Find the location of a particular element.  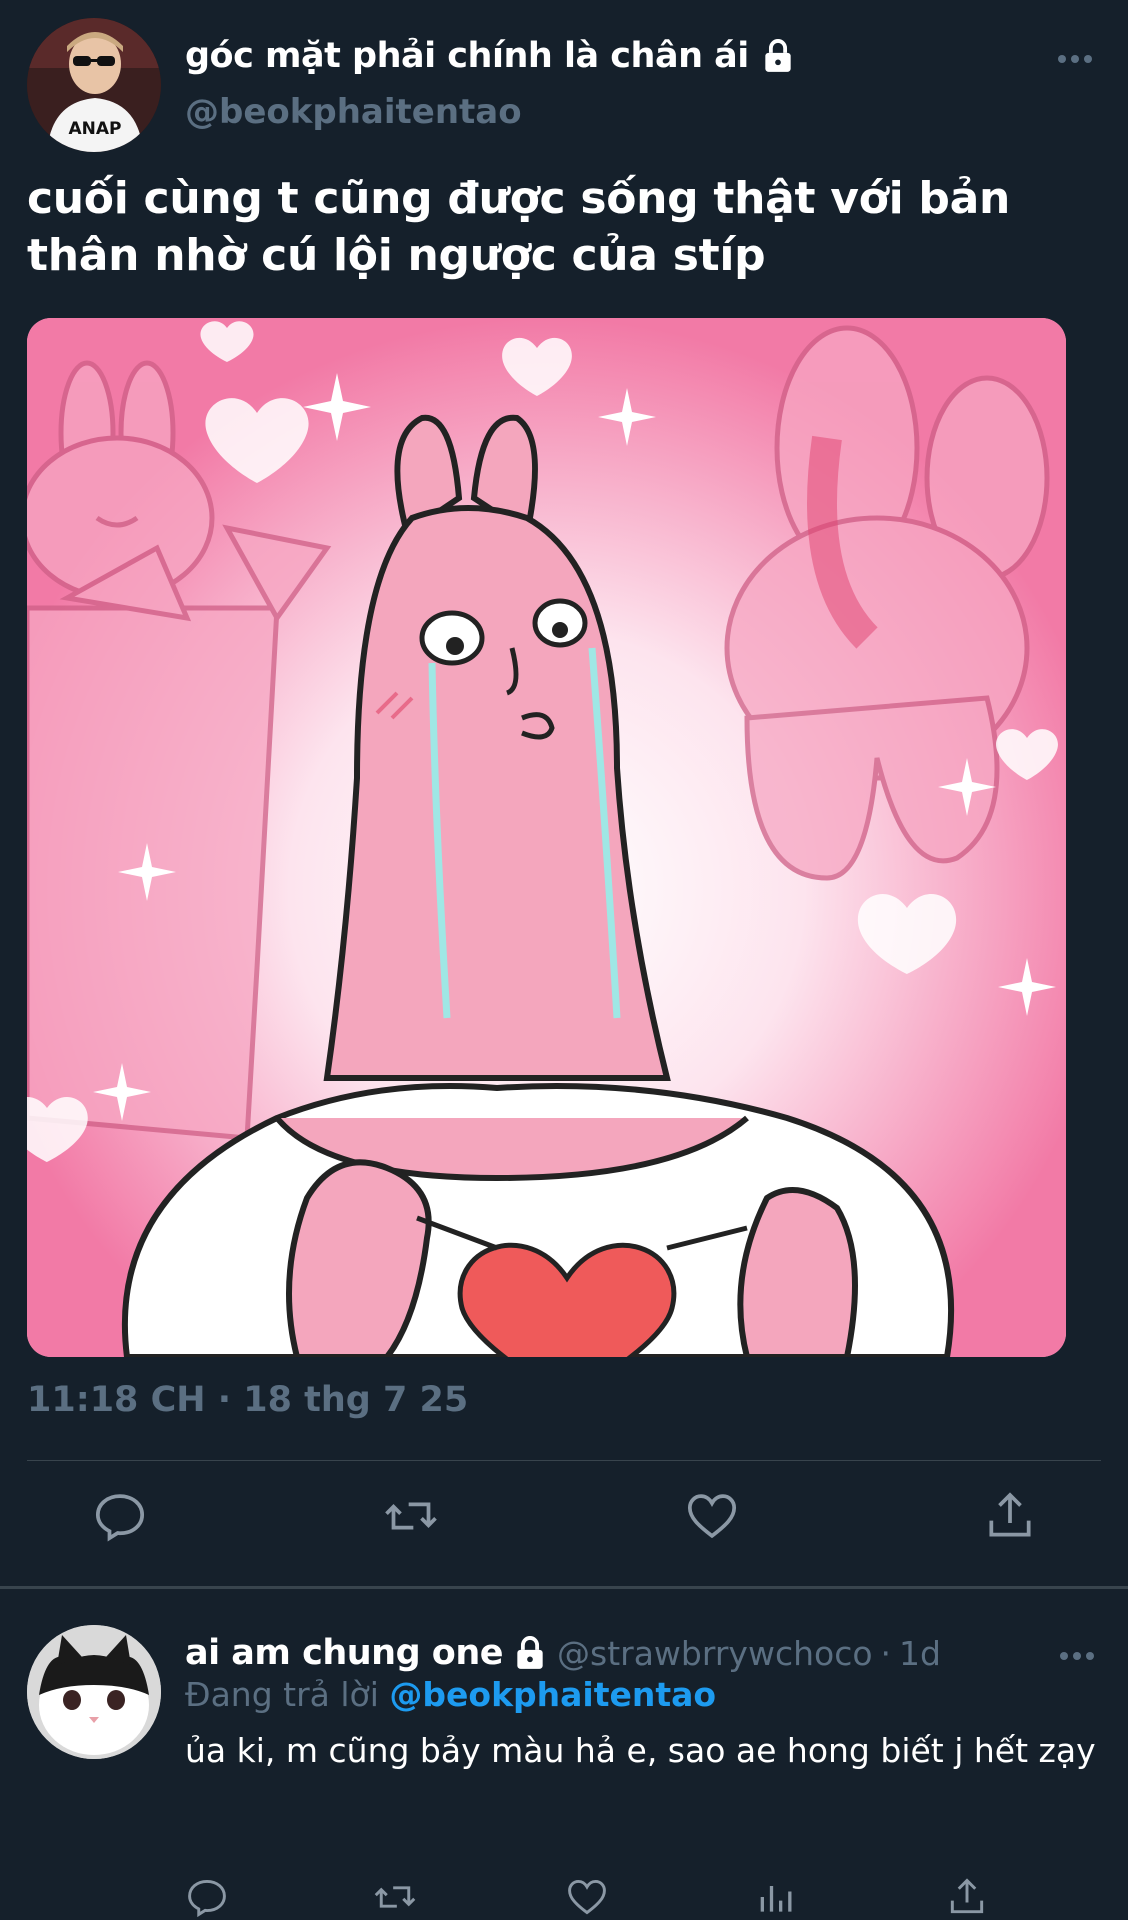

analytics-icon is located at coordinates (777, 1897).